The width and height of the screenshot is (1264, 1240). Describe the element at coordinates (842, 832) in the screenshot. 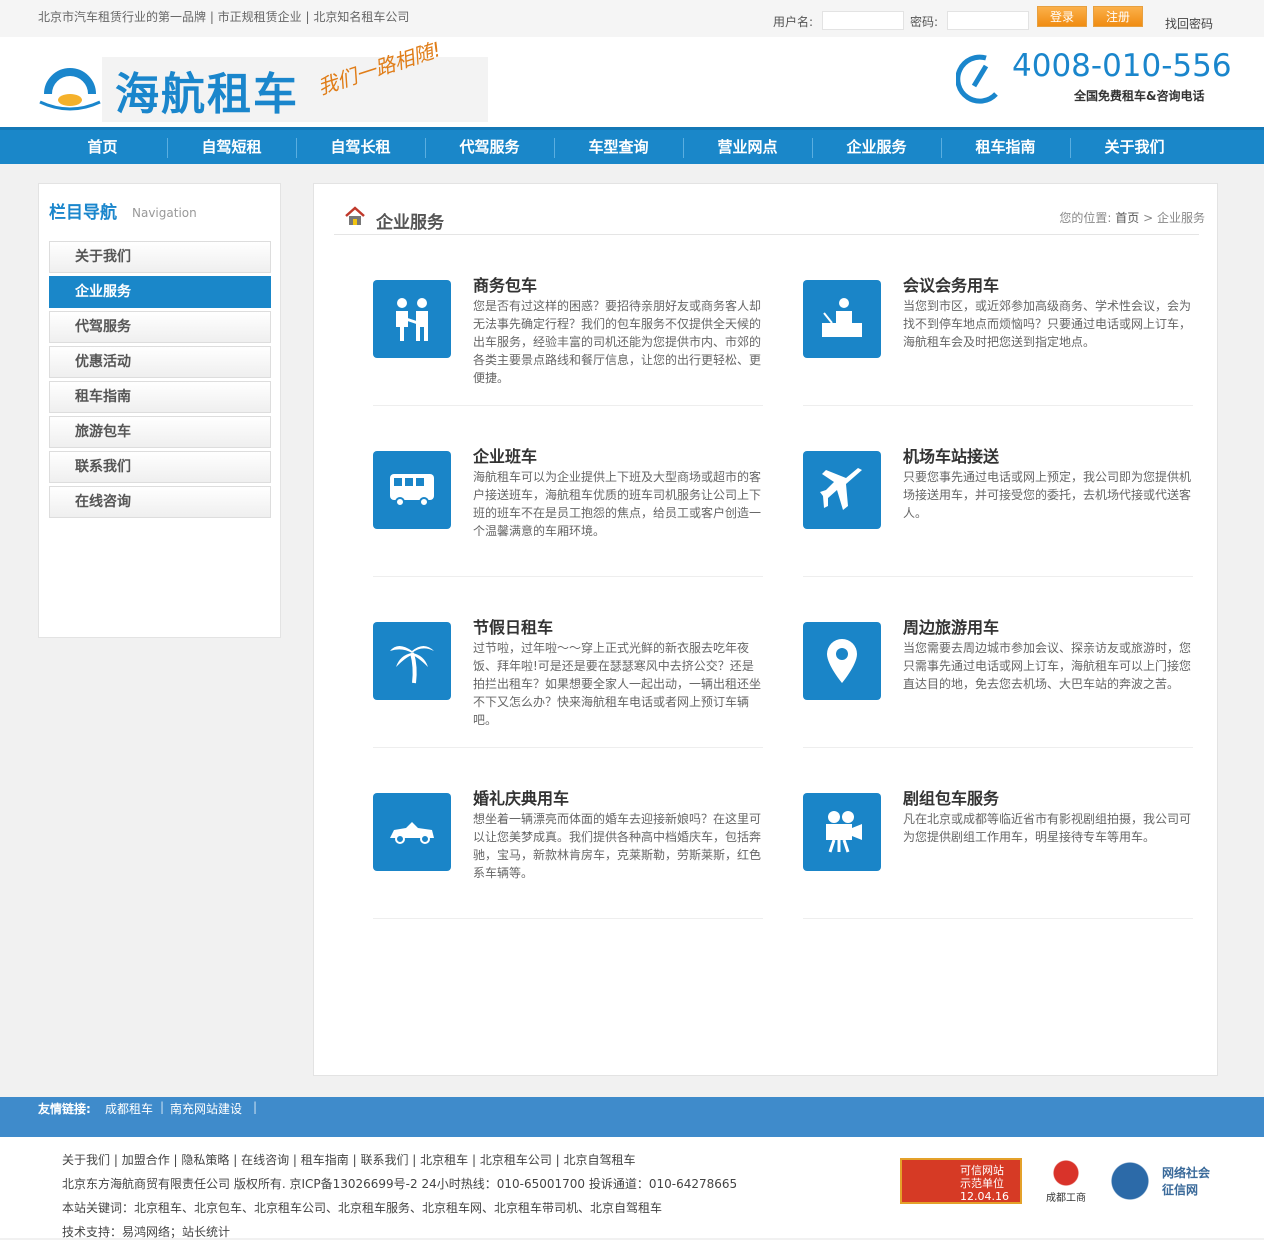

I see `film-camera-icon` at that location.